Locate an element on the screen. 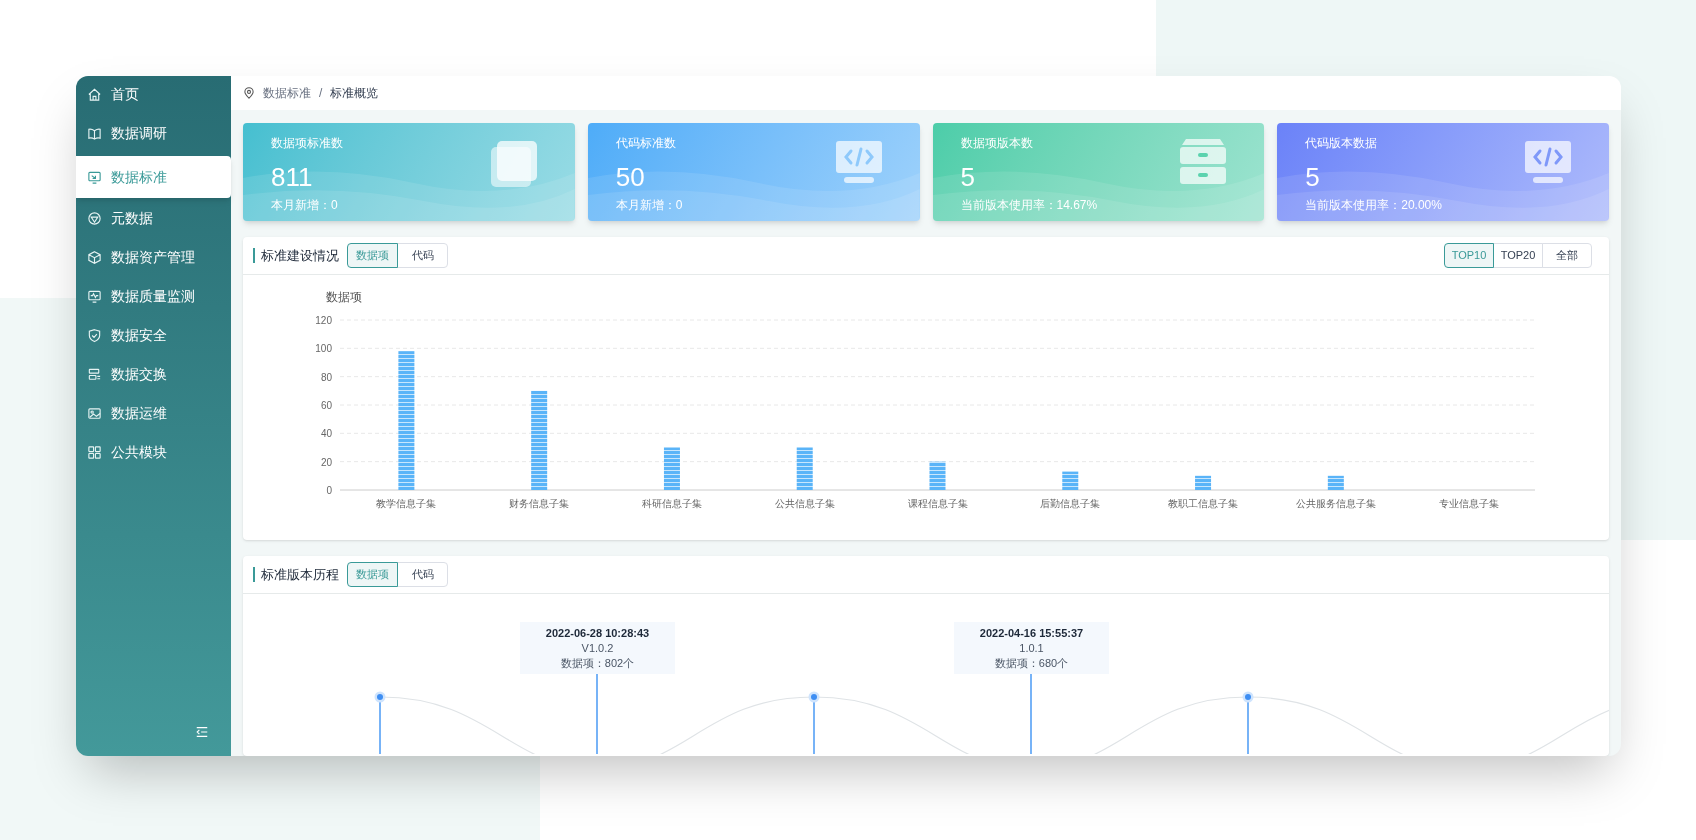 The width and height of the screenshot is (1696, 840). book-icon is located at coordinates (94, 133).